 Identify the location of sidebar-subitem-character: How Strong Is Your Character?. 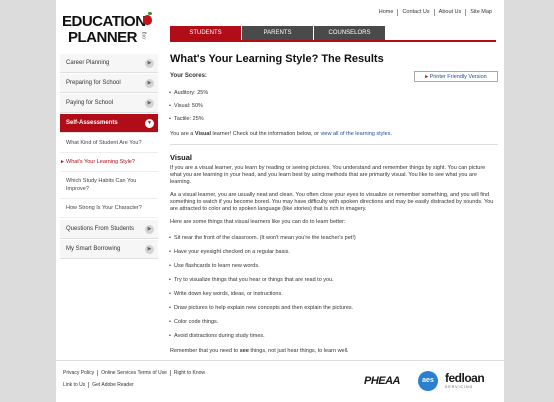
(109, 208).